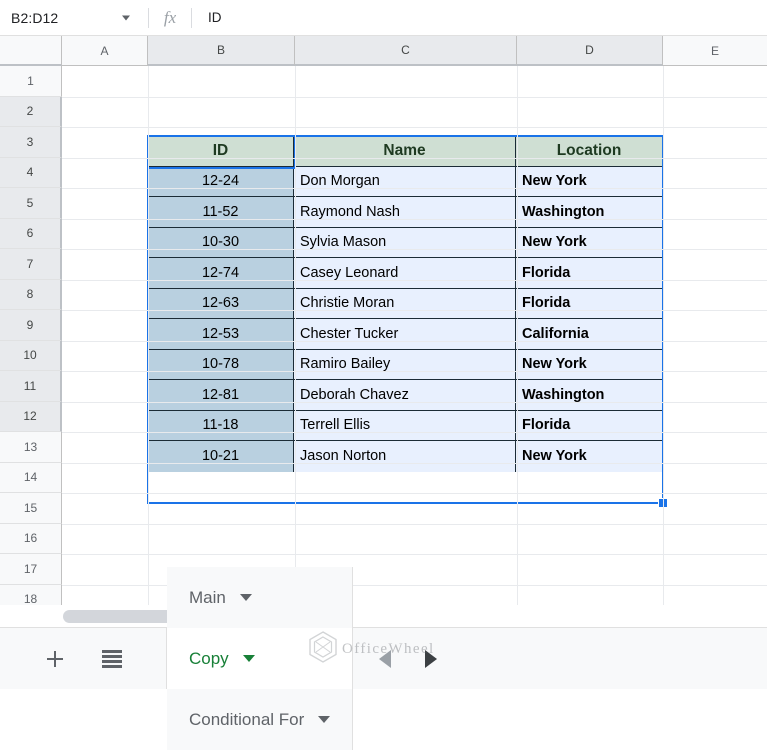 Image resolution: width=767 pixels, height=750 pixels. What do you see at coordinates (55, 659) in the screenshot?
I see `add-sheet-icon` at bounding box center [55, 659].